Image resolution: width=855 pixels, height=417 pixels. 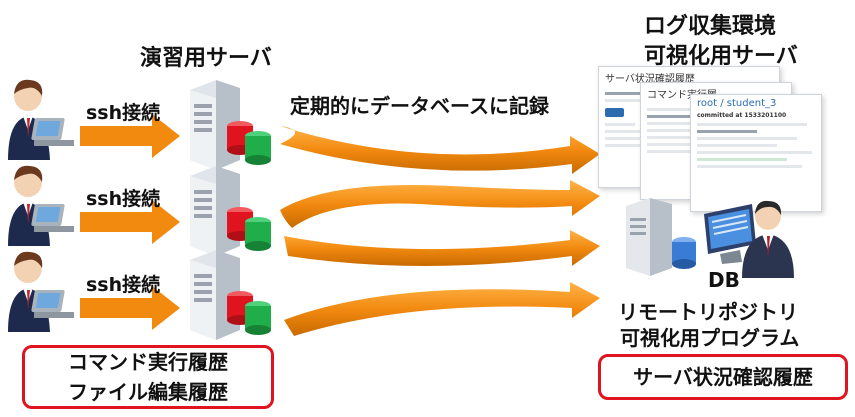 I want to click on db-server-icon, so click(x=662, y=237).